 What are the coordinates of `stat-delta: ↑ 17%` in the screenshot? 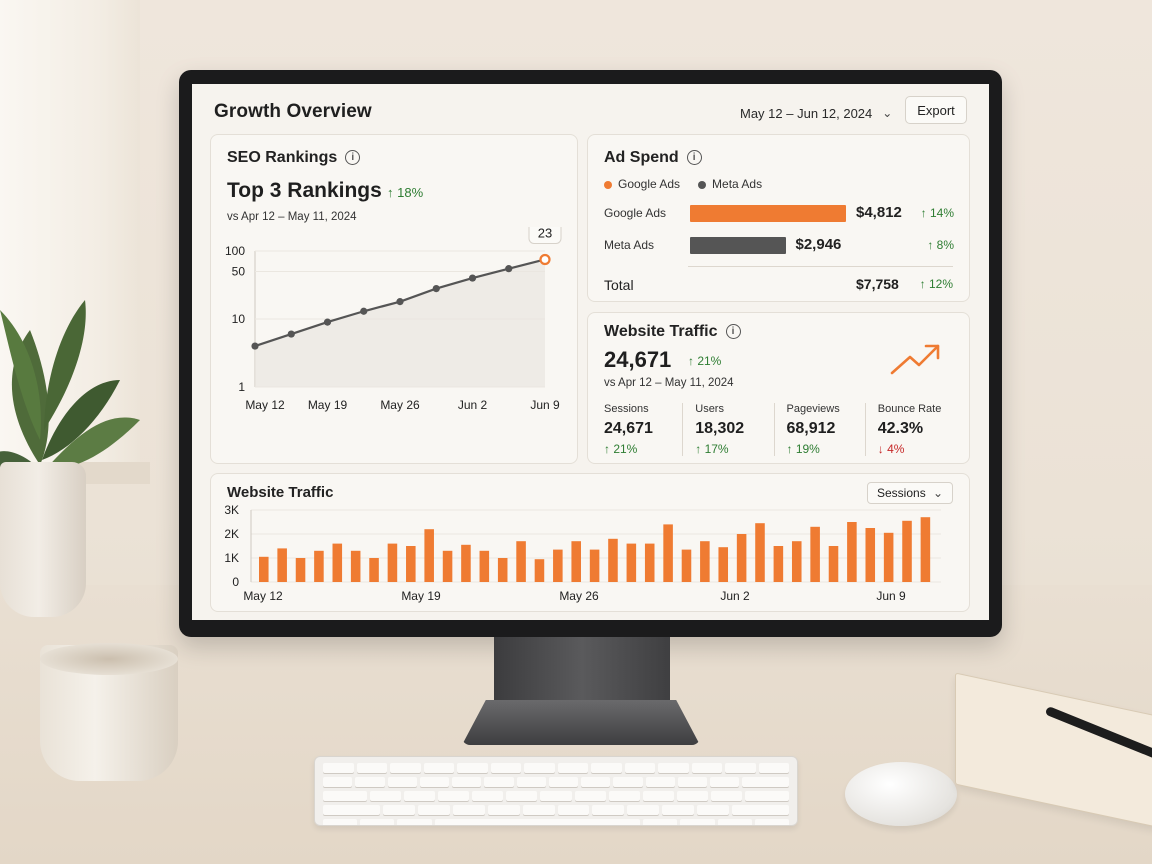 It's located at (712, 449).